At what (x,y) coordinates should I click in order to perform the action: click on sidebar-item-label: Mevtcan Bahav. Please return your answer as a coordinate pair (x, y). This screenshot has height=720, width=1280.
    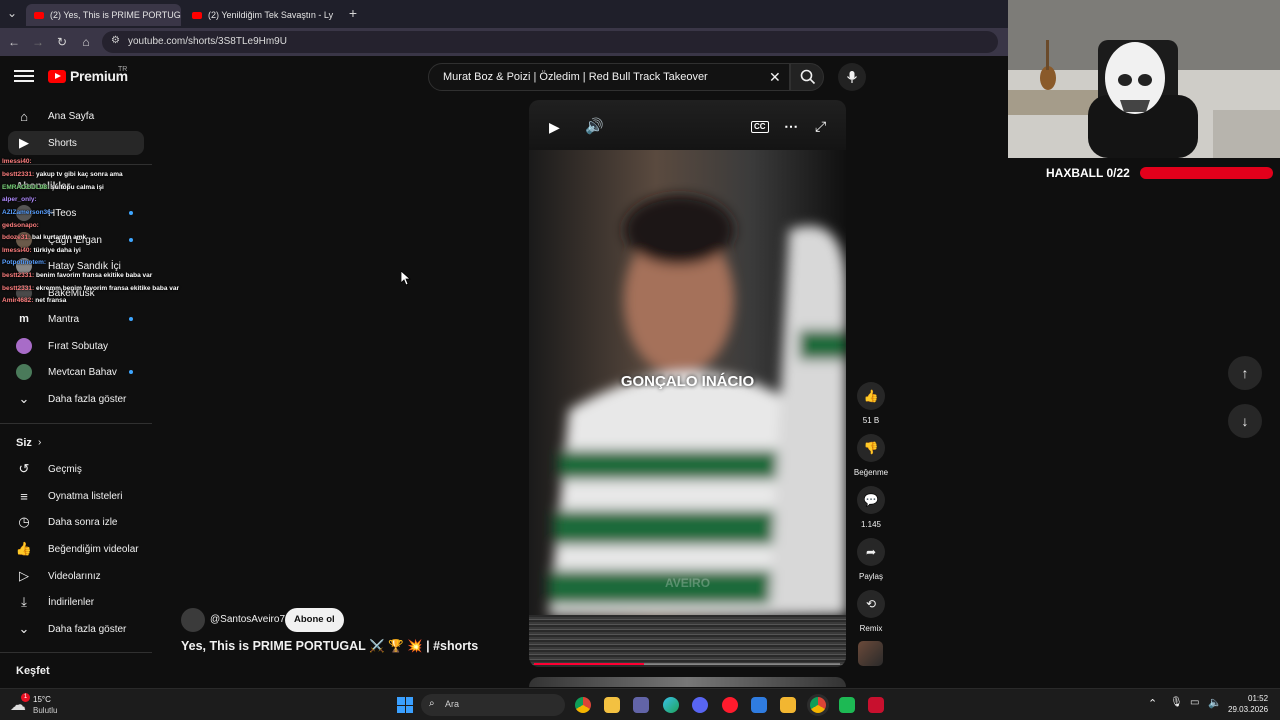
    Looking at the image, I should click on (82, 372).